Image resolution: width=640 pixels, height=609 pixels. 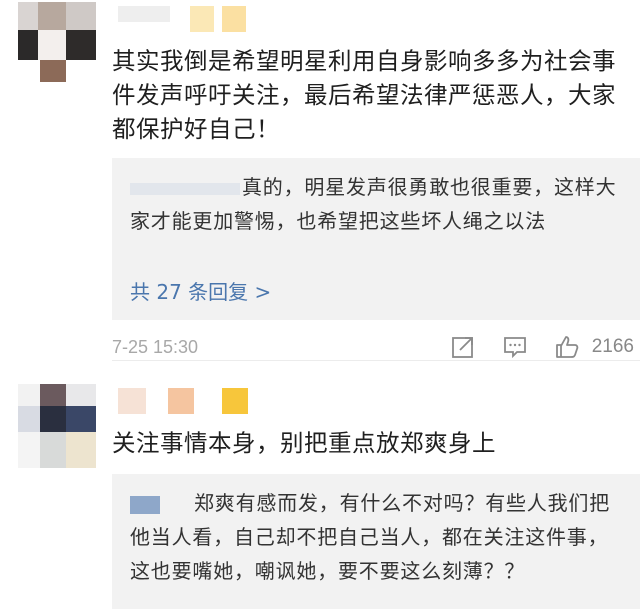 I want to click on view-replies-link: 共 27 条回复 >, so click(x=200, y=292).